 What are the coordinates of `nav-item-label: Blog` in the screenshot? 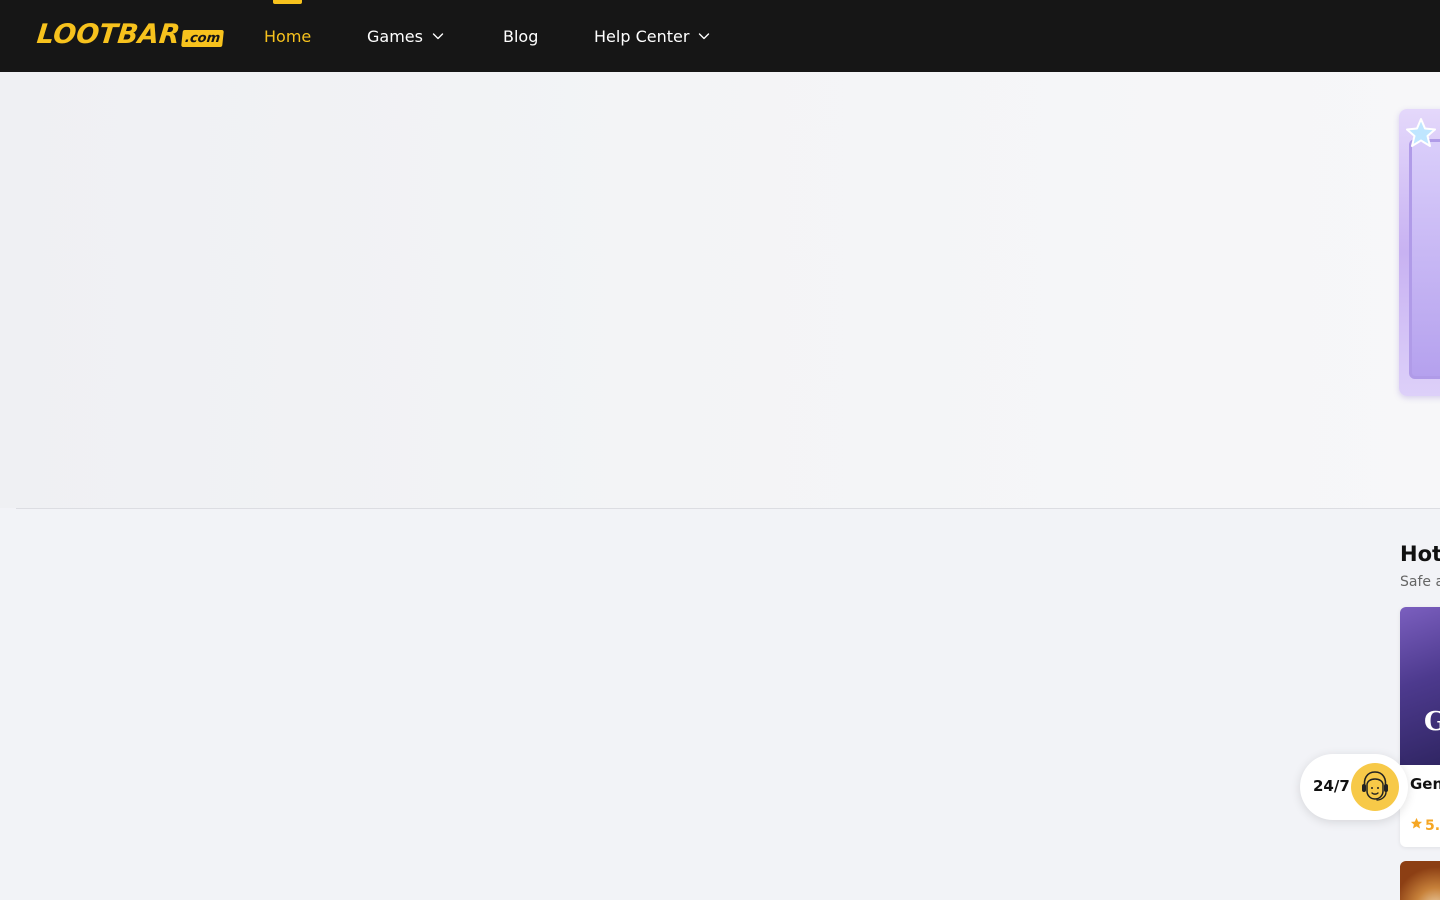 It's located at (521, 36).